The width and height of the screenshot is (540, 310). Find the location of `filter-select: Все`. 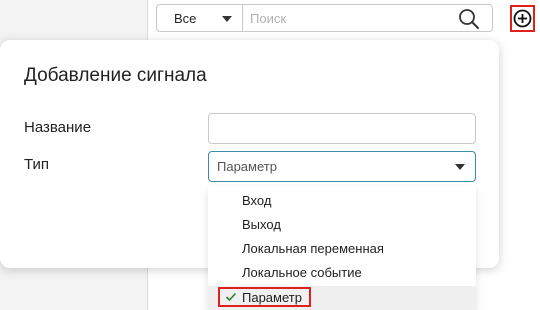

filter-select: Все is located at coordinates (200, 18).